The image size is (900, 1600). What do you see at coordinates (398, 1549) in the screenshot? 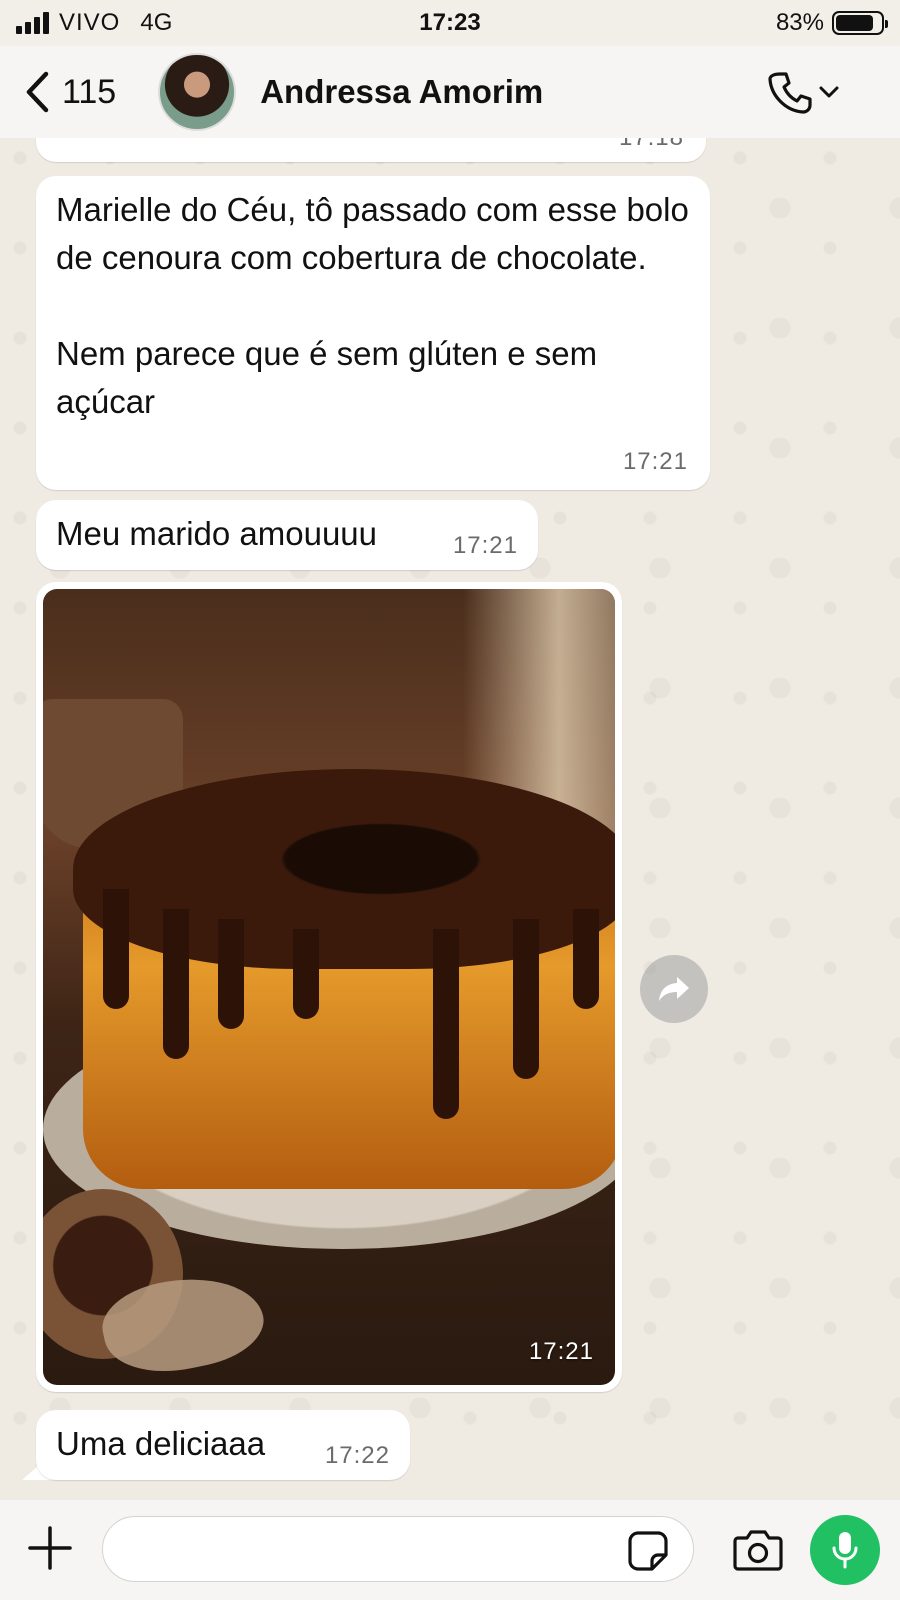
I see `message-input` at bounding box center [398, 1549].